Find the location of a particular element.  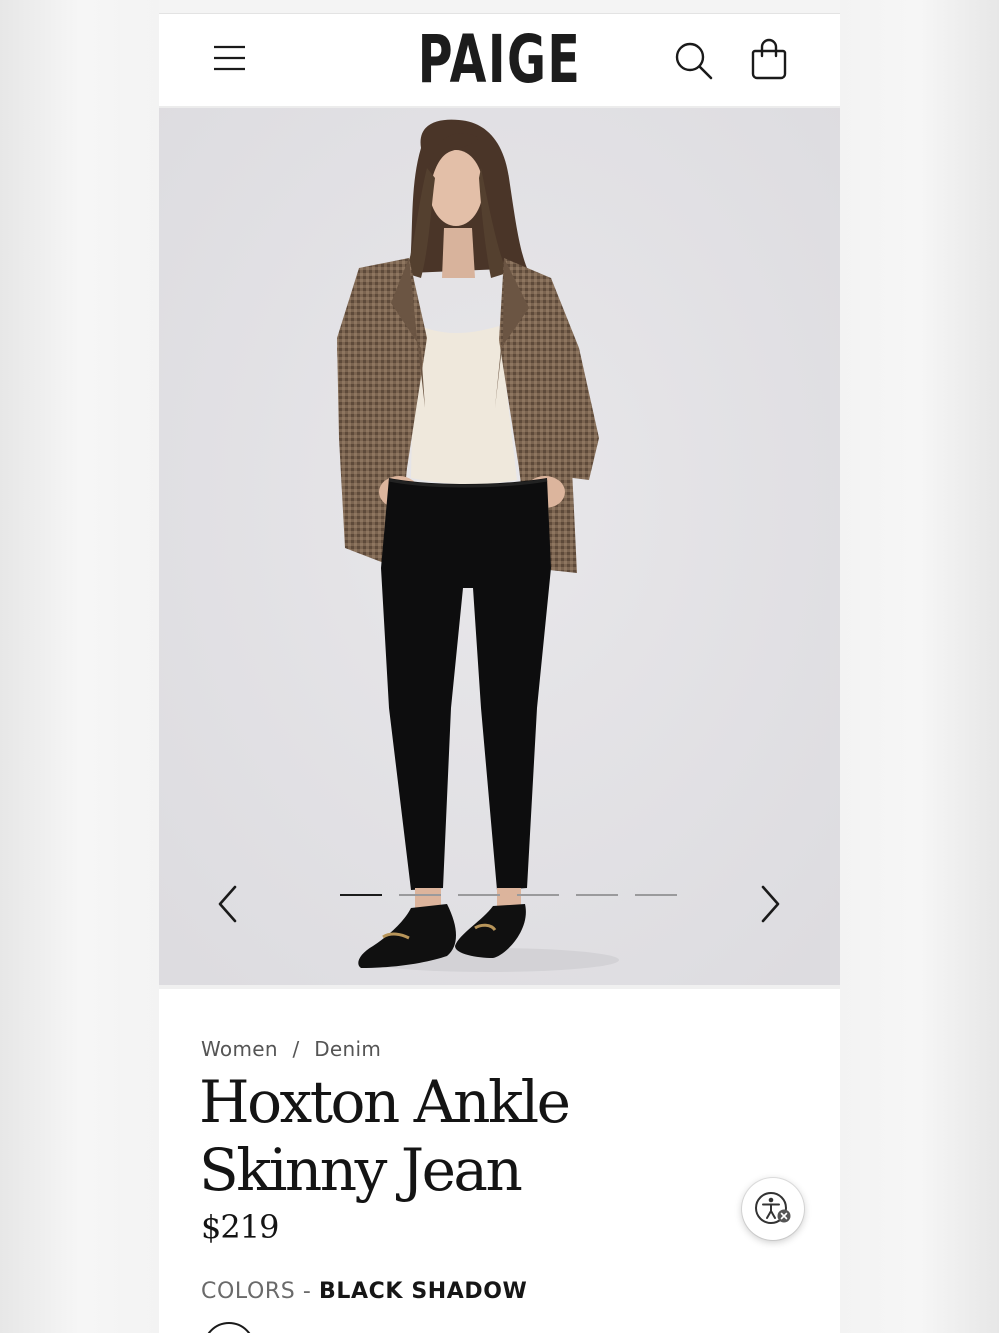

hamburger-menu-icon is located at coordinates (229, 58).